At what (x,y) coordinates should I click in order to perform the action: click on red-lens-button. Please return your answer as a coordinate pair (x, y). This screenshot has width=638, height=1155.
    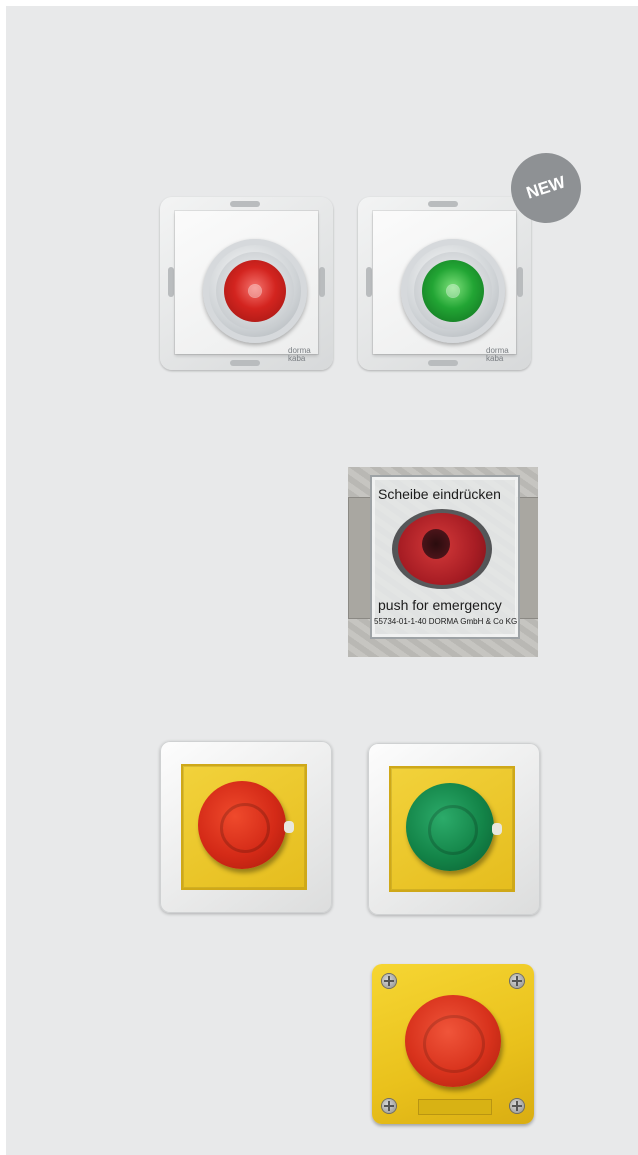
    Looking at the image, I should click on (255, 291).